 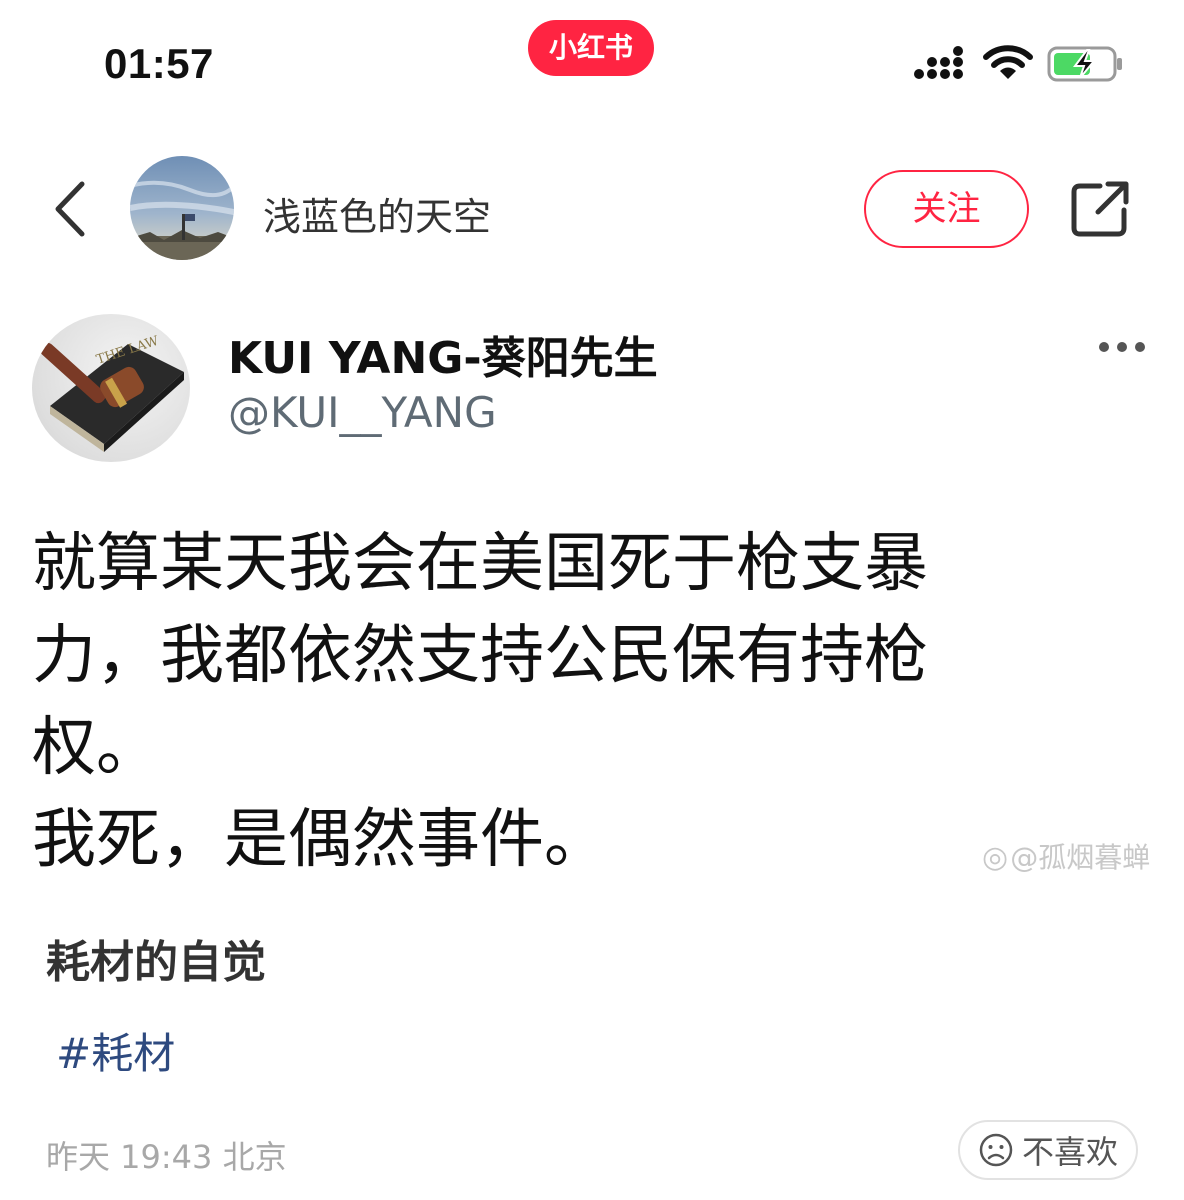 What do you see at coordinates (480, 564) in the screenshot?
I see `tweet-line: 就算某天我会在美国死于枪支暴` at bounding box center [480, 564].